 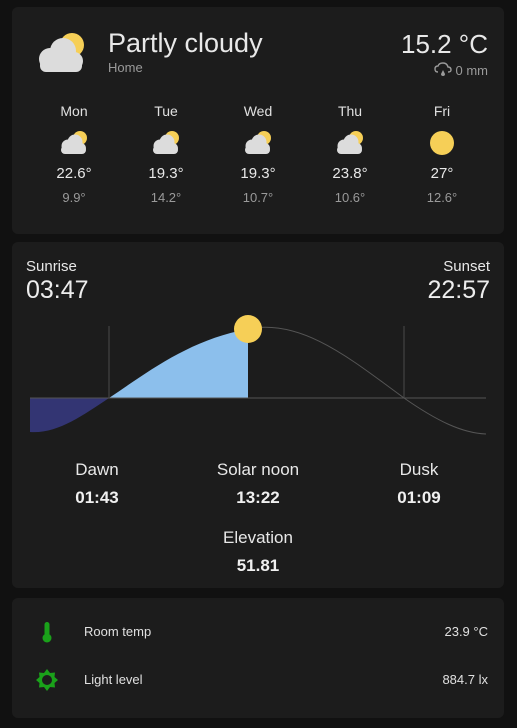 What do you see at coordinates (258, 497) in the screenshot?
I see `solar-noon-time: 13:22` at bounding box center [258, 497].